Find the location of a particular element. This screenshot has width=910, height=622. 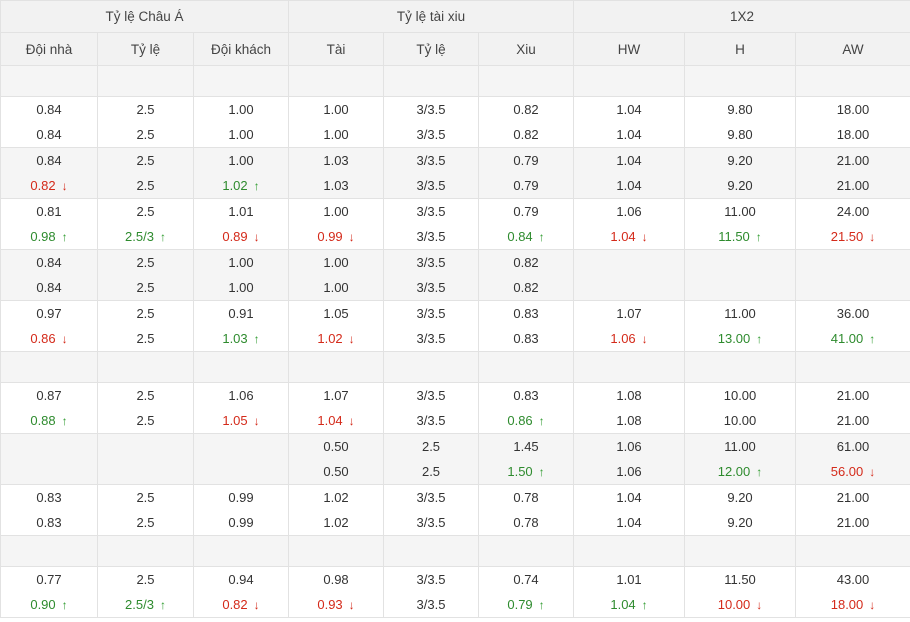

odds-value: 11.00 is located at coordinates (740, 313).